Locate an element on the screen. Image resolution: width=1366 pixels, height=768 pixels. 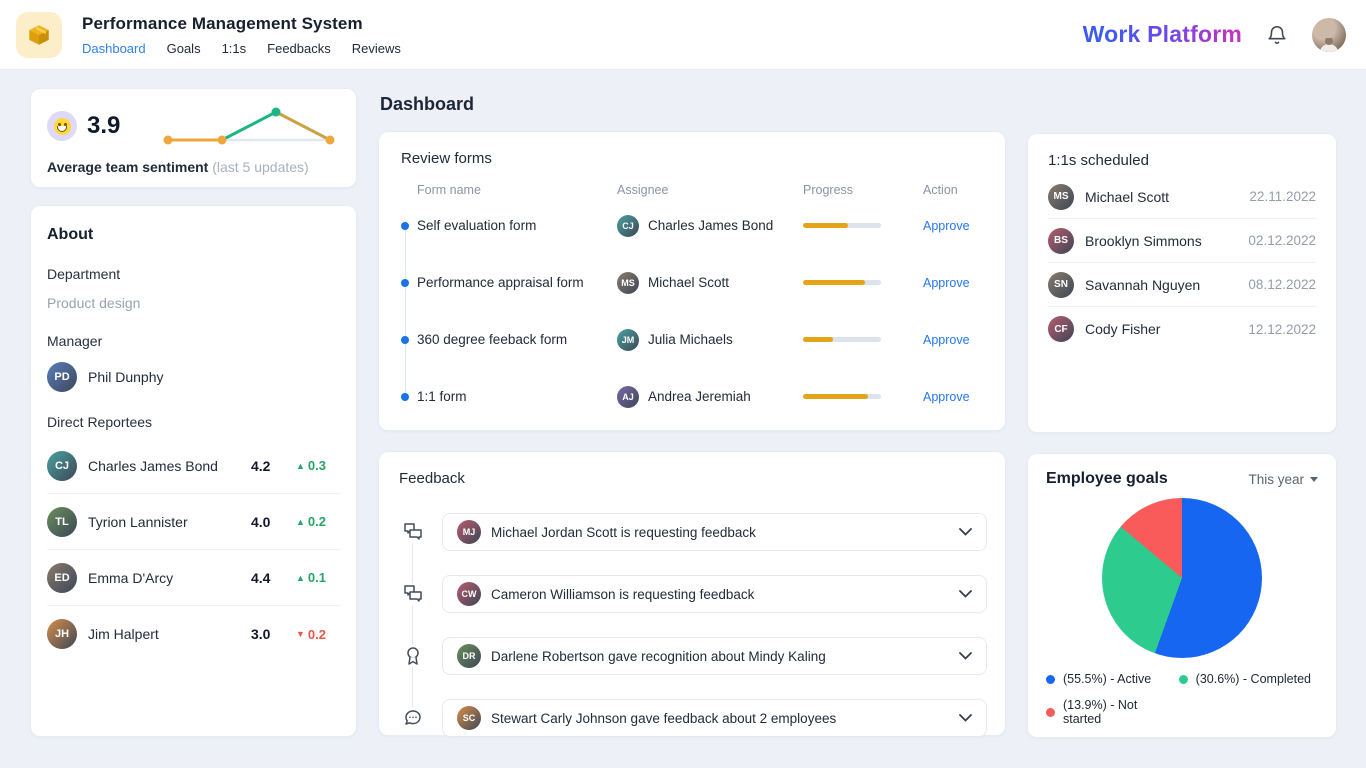
avatar: BS is located at coordinates (1061, 240).